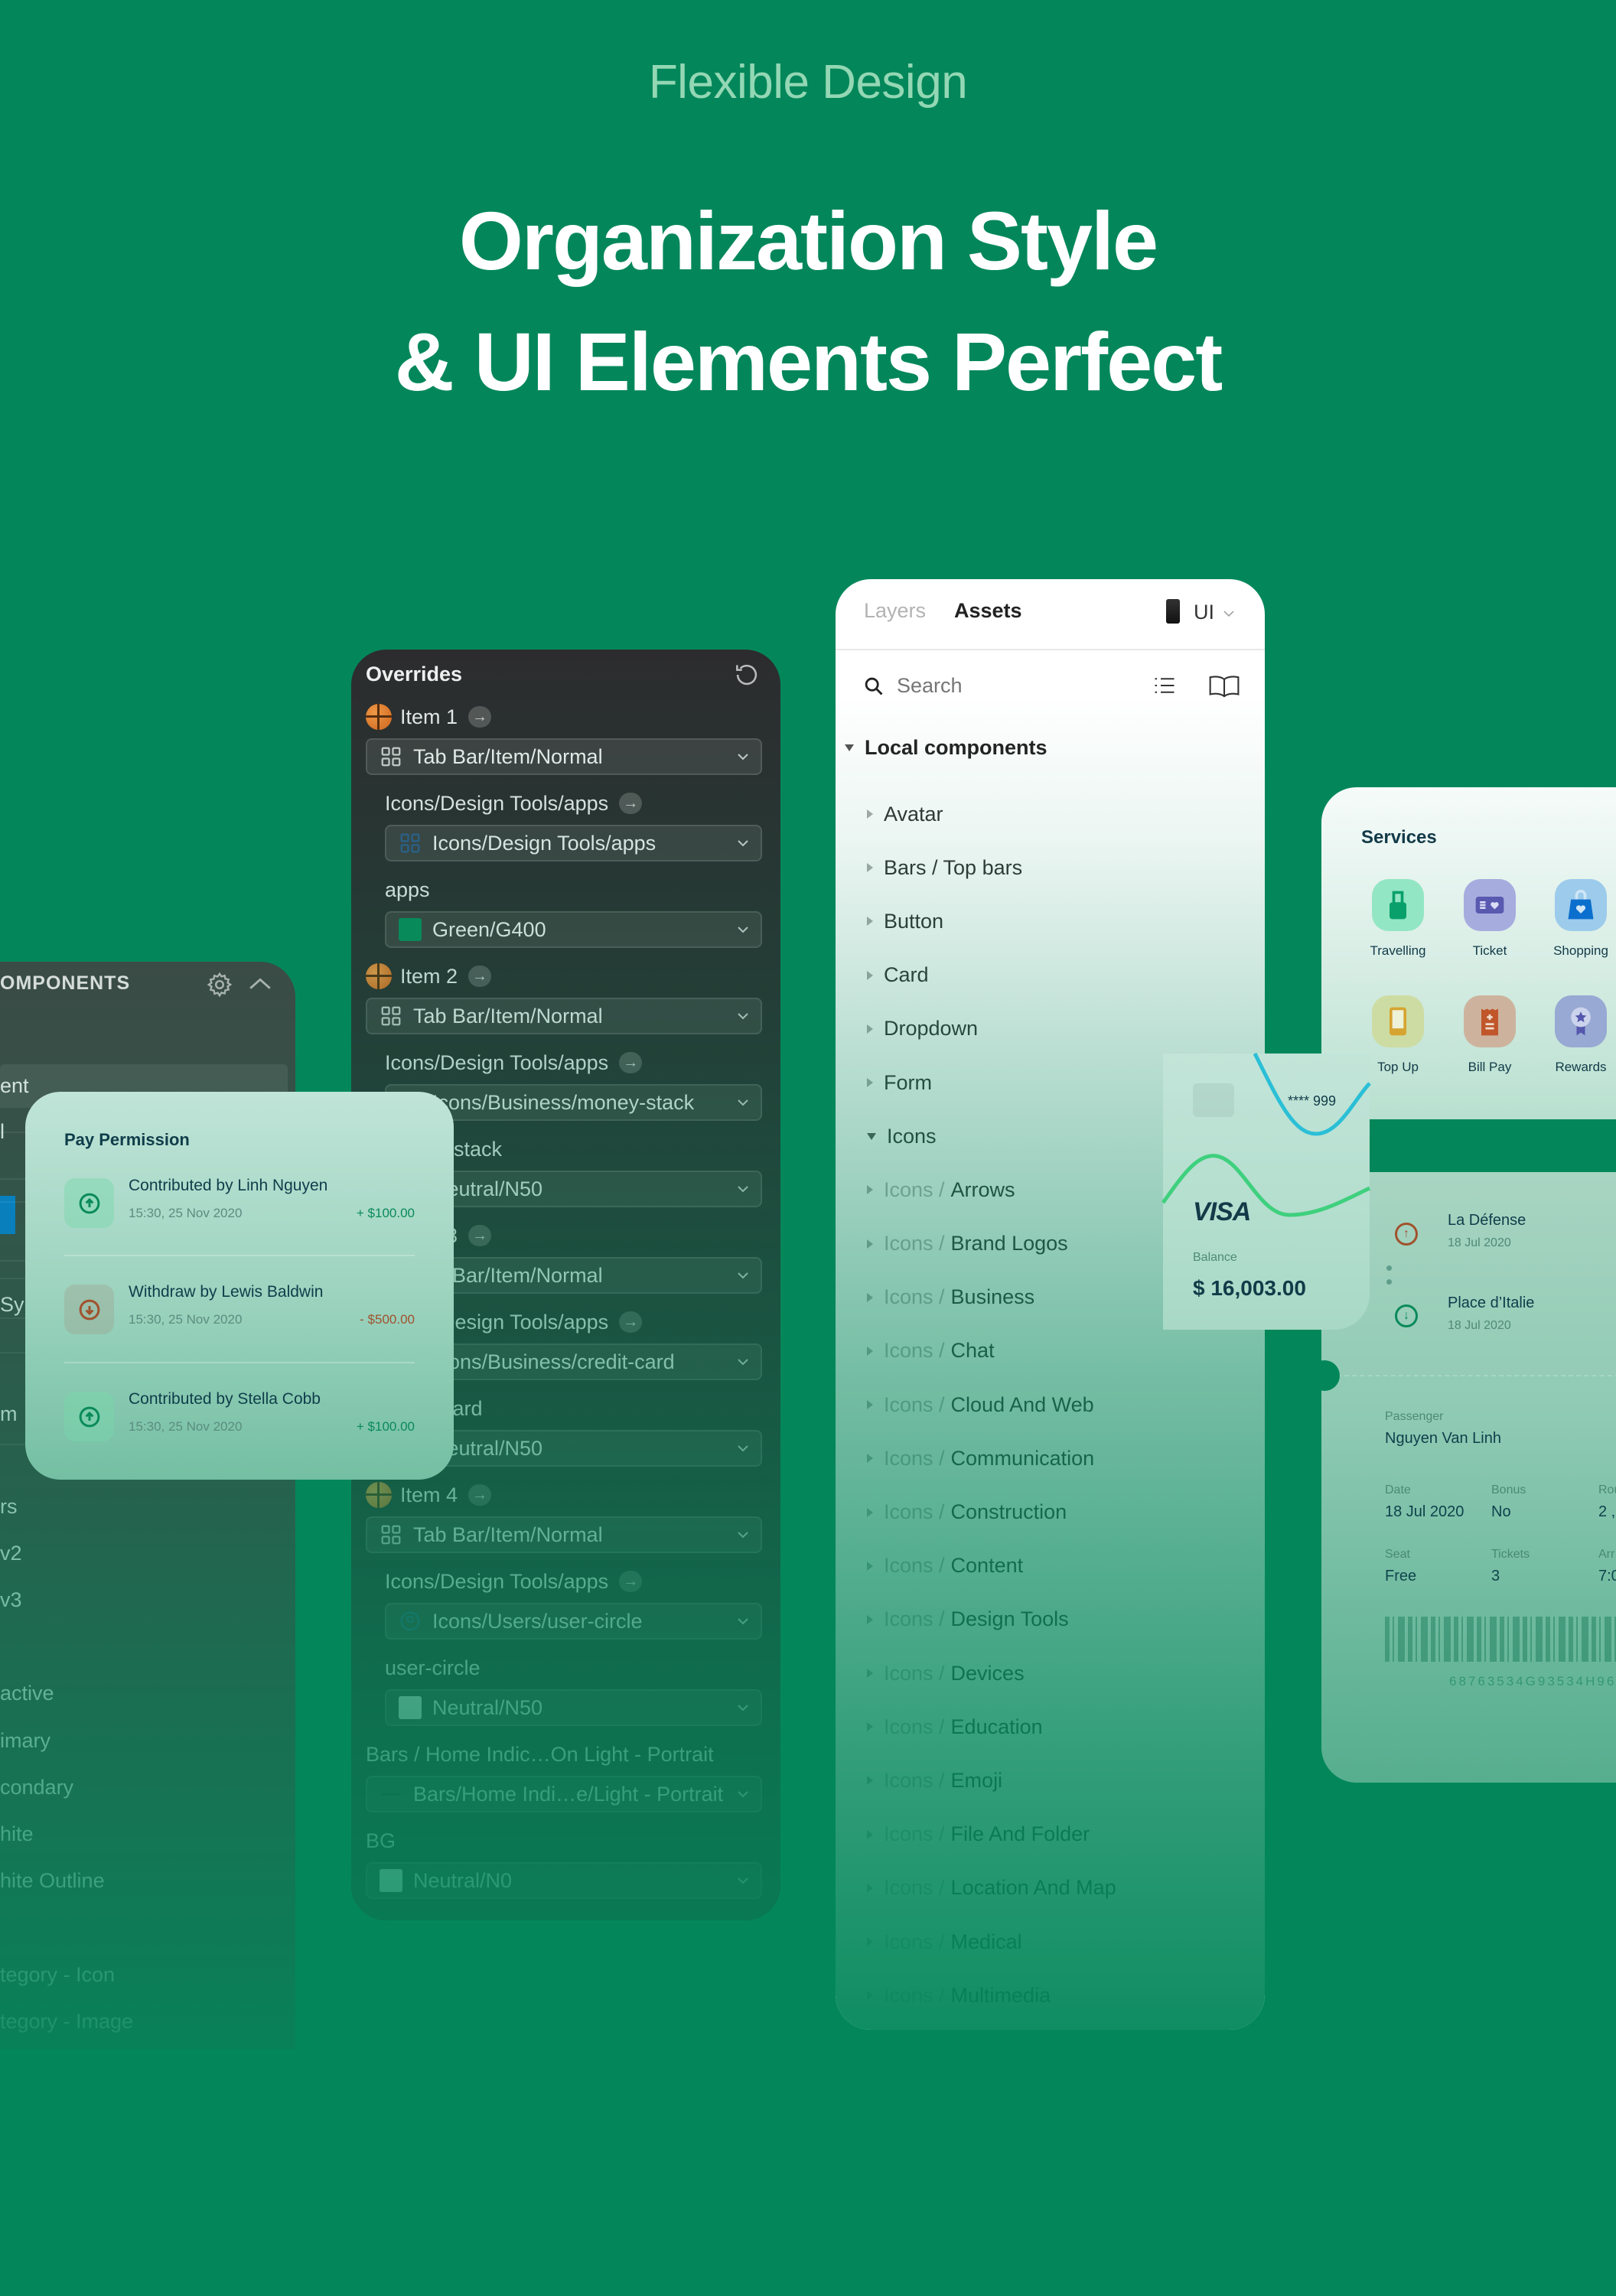 This screenshot has width=1616, height=2296. I want to click on instance-swap-dropdown: Icons/Design Tools/apps, so click(573, 843).